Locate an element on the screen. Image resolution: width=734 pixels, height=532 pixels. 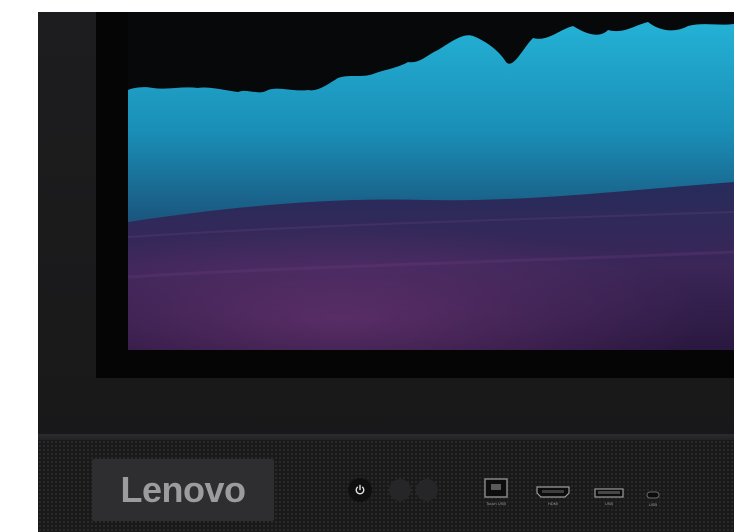
hdmi-label: HDMI is located at coordinates (553, 503).